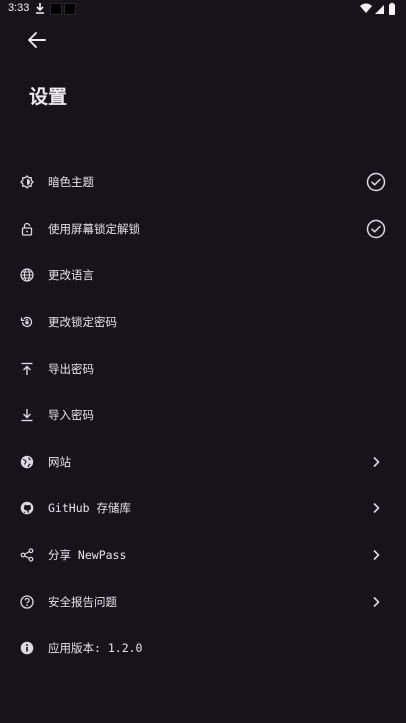  Describe the element at coordinates (203, 322) in the screenshot. I see `setting-change-password: 更改锁定密码` at that location.